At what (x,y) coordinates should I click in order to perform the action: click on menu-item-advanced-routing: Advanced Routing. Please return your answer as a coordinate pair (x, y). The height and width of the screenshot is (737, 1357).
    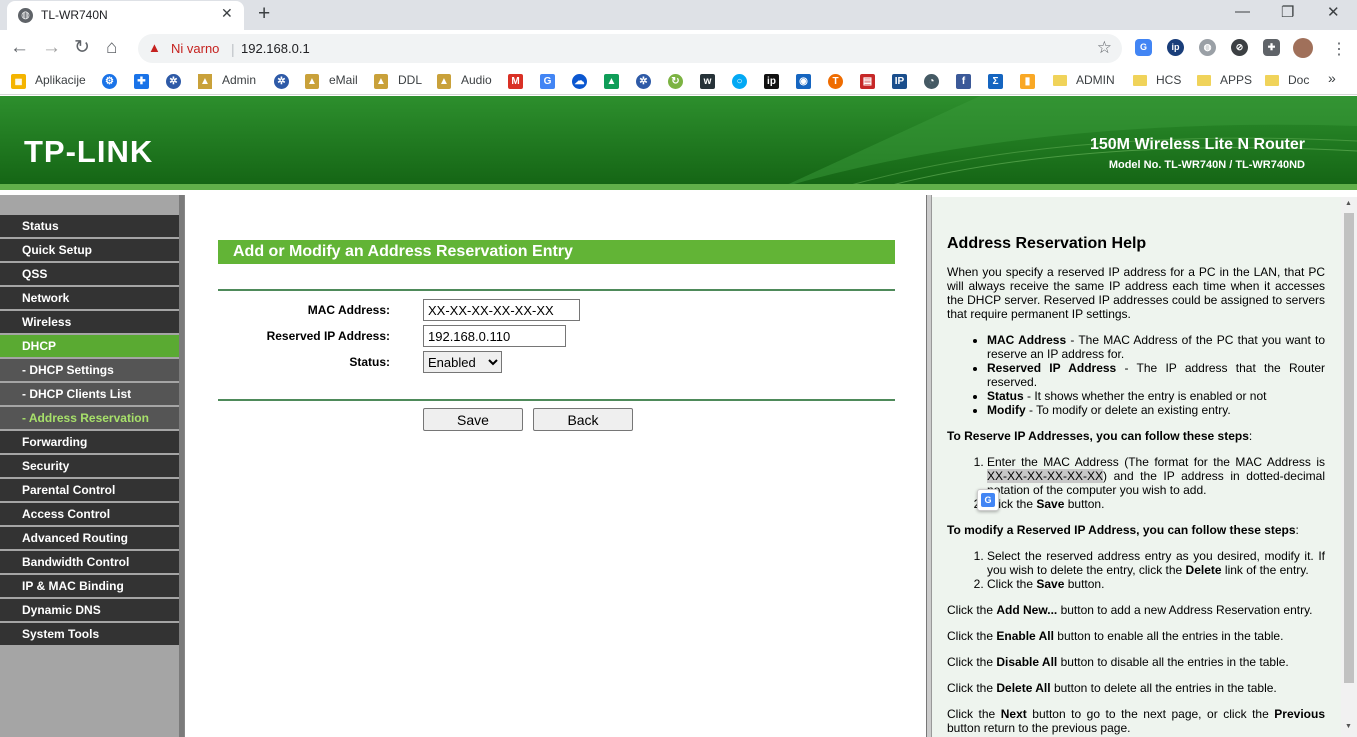
    Looking at the image, I should click on (89, 538).